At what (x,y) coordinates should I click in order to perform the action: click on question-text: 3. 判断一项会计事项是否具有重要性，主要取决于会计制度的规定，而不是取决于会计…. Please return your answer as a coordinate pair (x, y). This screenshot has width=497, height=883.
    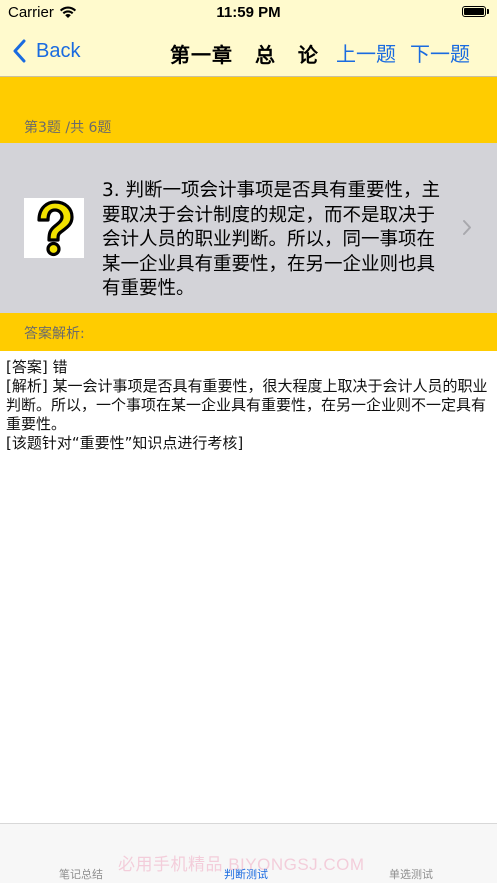
    Looking at the image, I should click on (271, 239).